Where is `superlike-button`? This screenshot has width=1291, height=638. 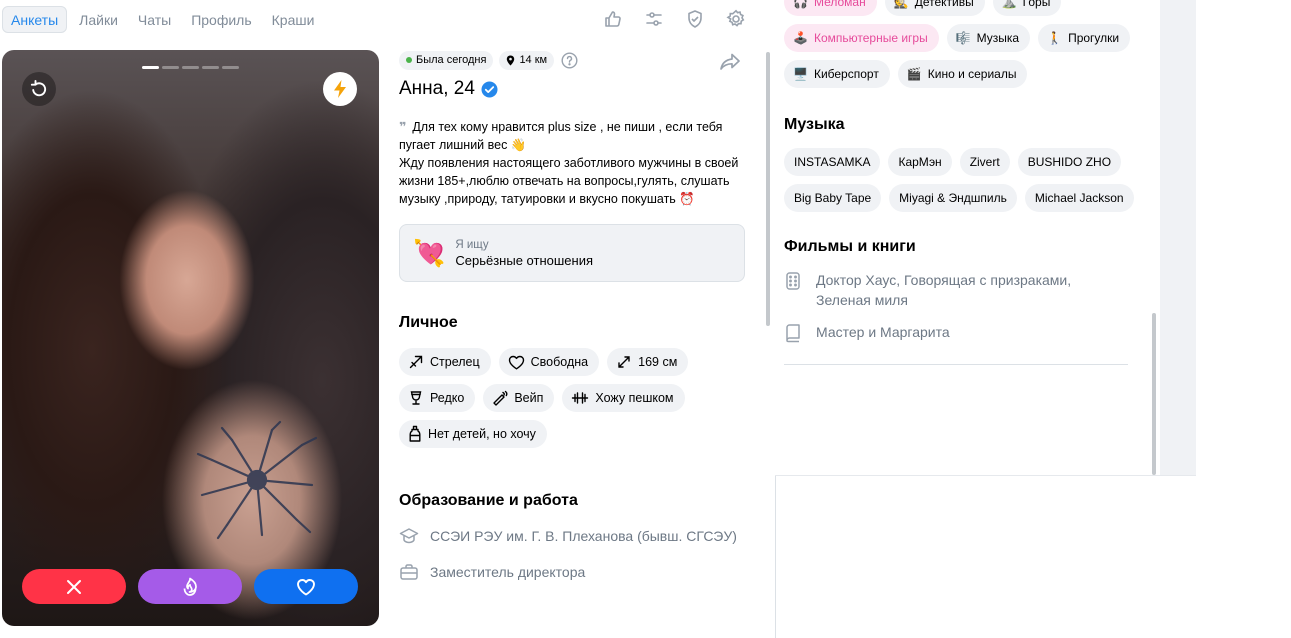 superlike-button is located at coordinates (190, 586).